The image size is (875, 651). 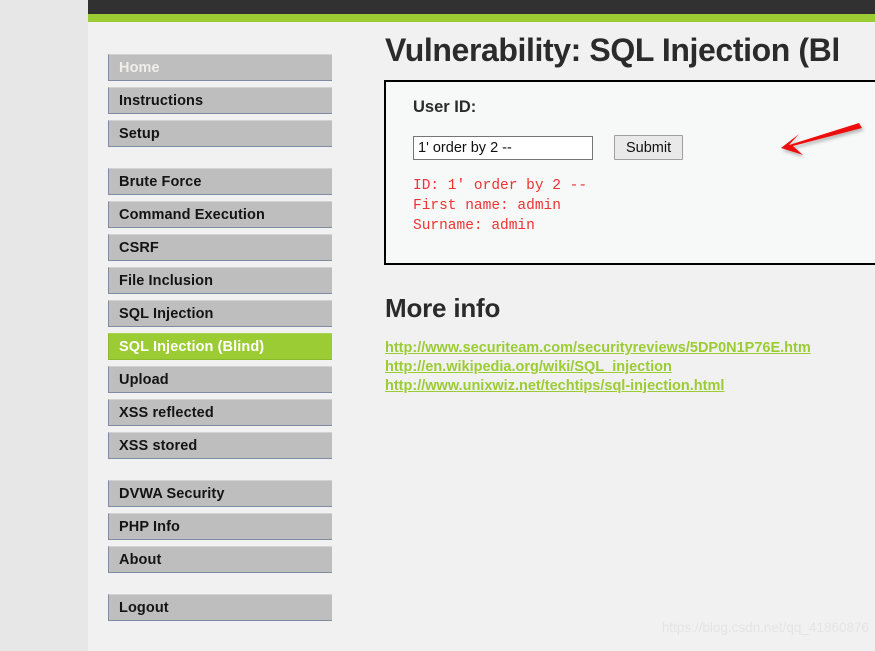 I want to click on sidebar-group: Logout, so click(x=228, y=607).